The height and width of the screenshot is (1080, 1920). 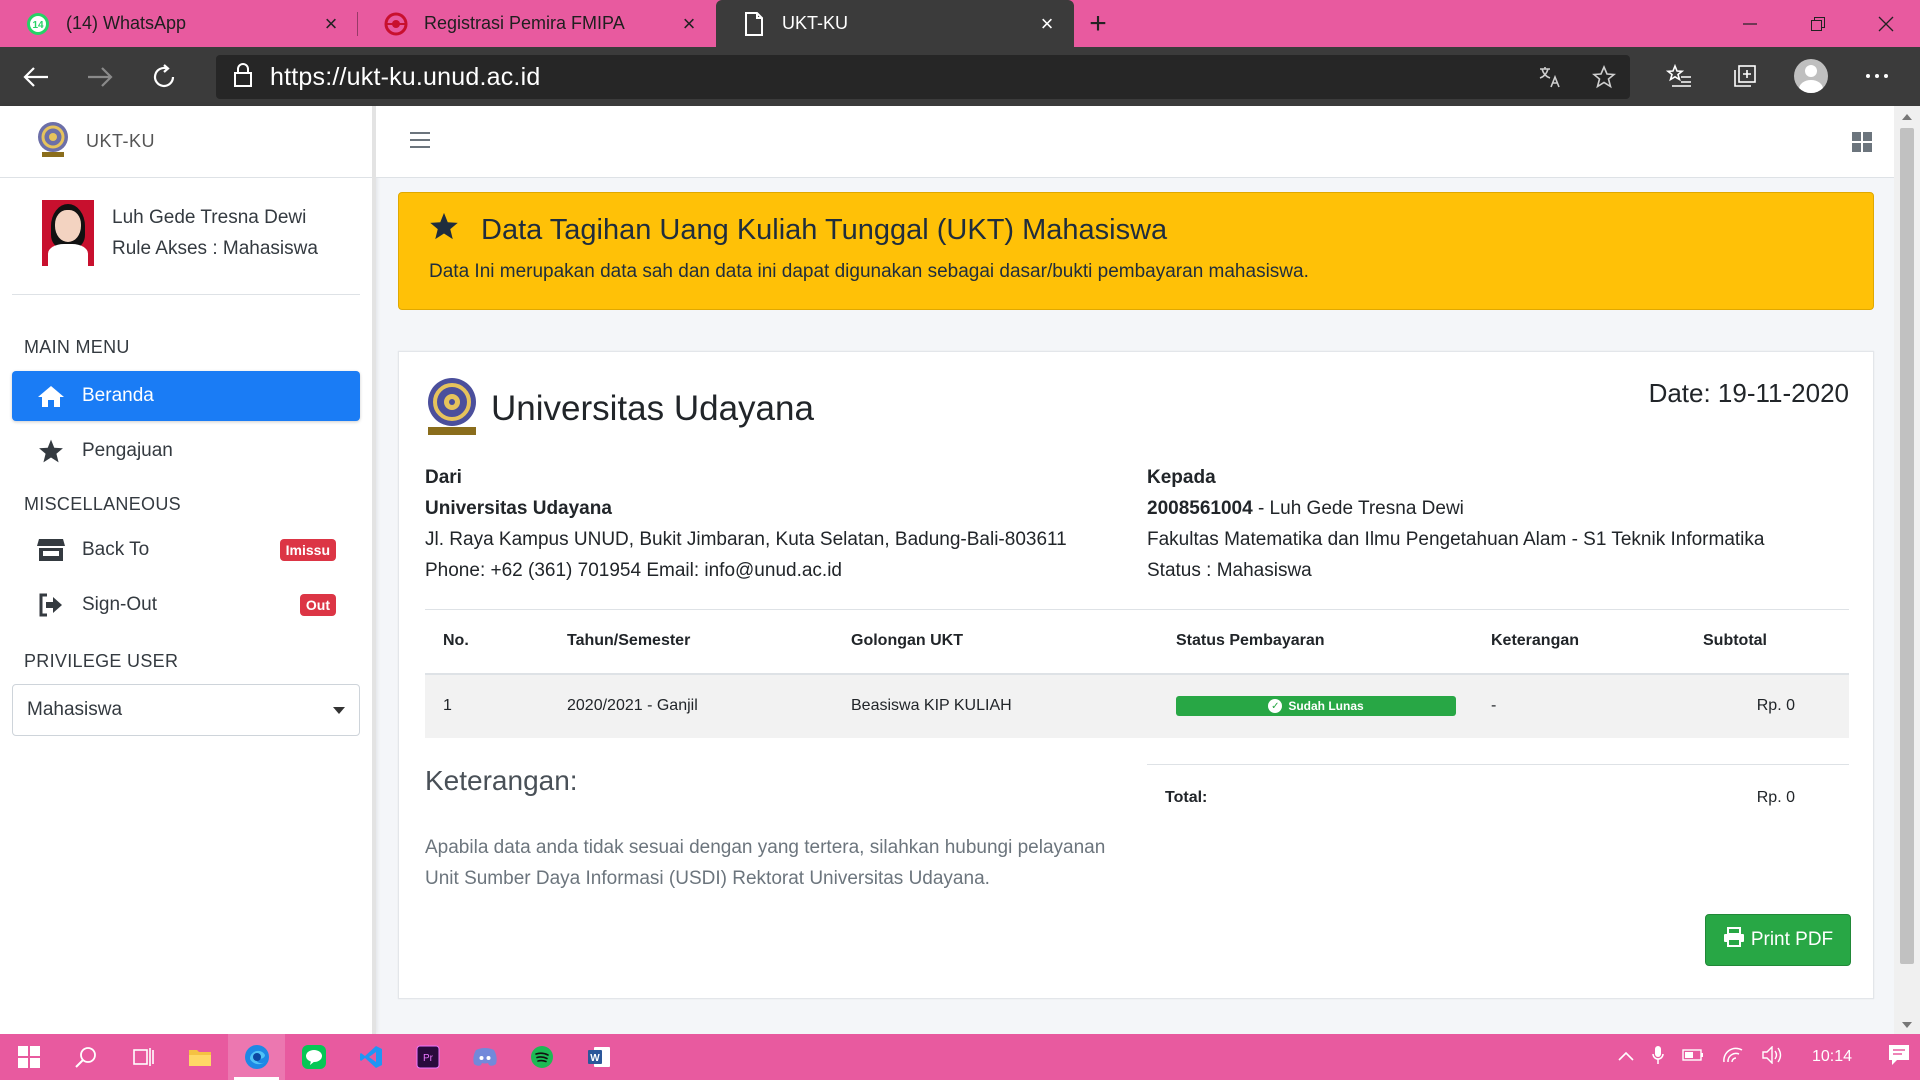 I want to click on word-icon: W, so click(x=598, y=1057).